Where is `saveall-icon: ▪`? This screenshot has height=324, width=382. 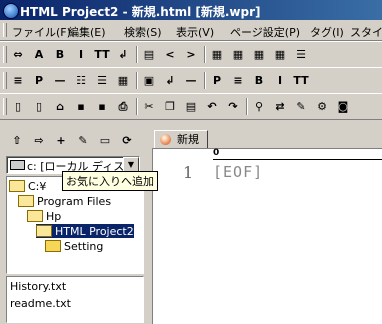
saveall-icon: ▪ is located at coordinates (102, 106).